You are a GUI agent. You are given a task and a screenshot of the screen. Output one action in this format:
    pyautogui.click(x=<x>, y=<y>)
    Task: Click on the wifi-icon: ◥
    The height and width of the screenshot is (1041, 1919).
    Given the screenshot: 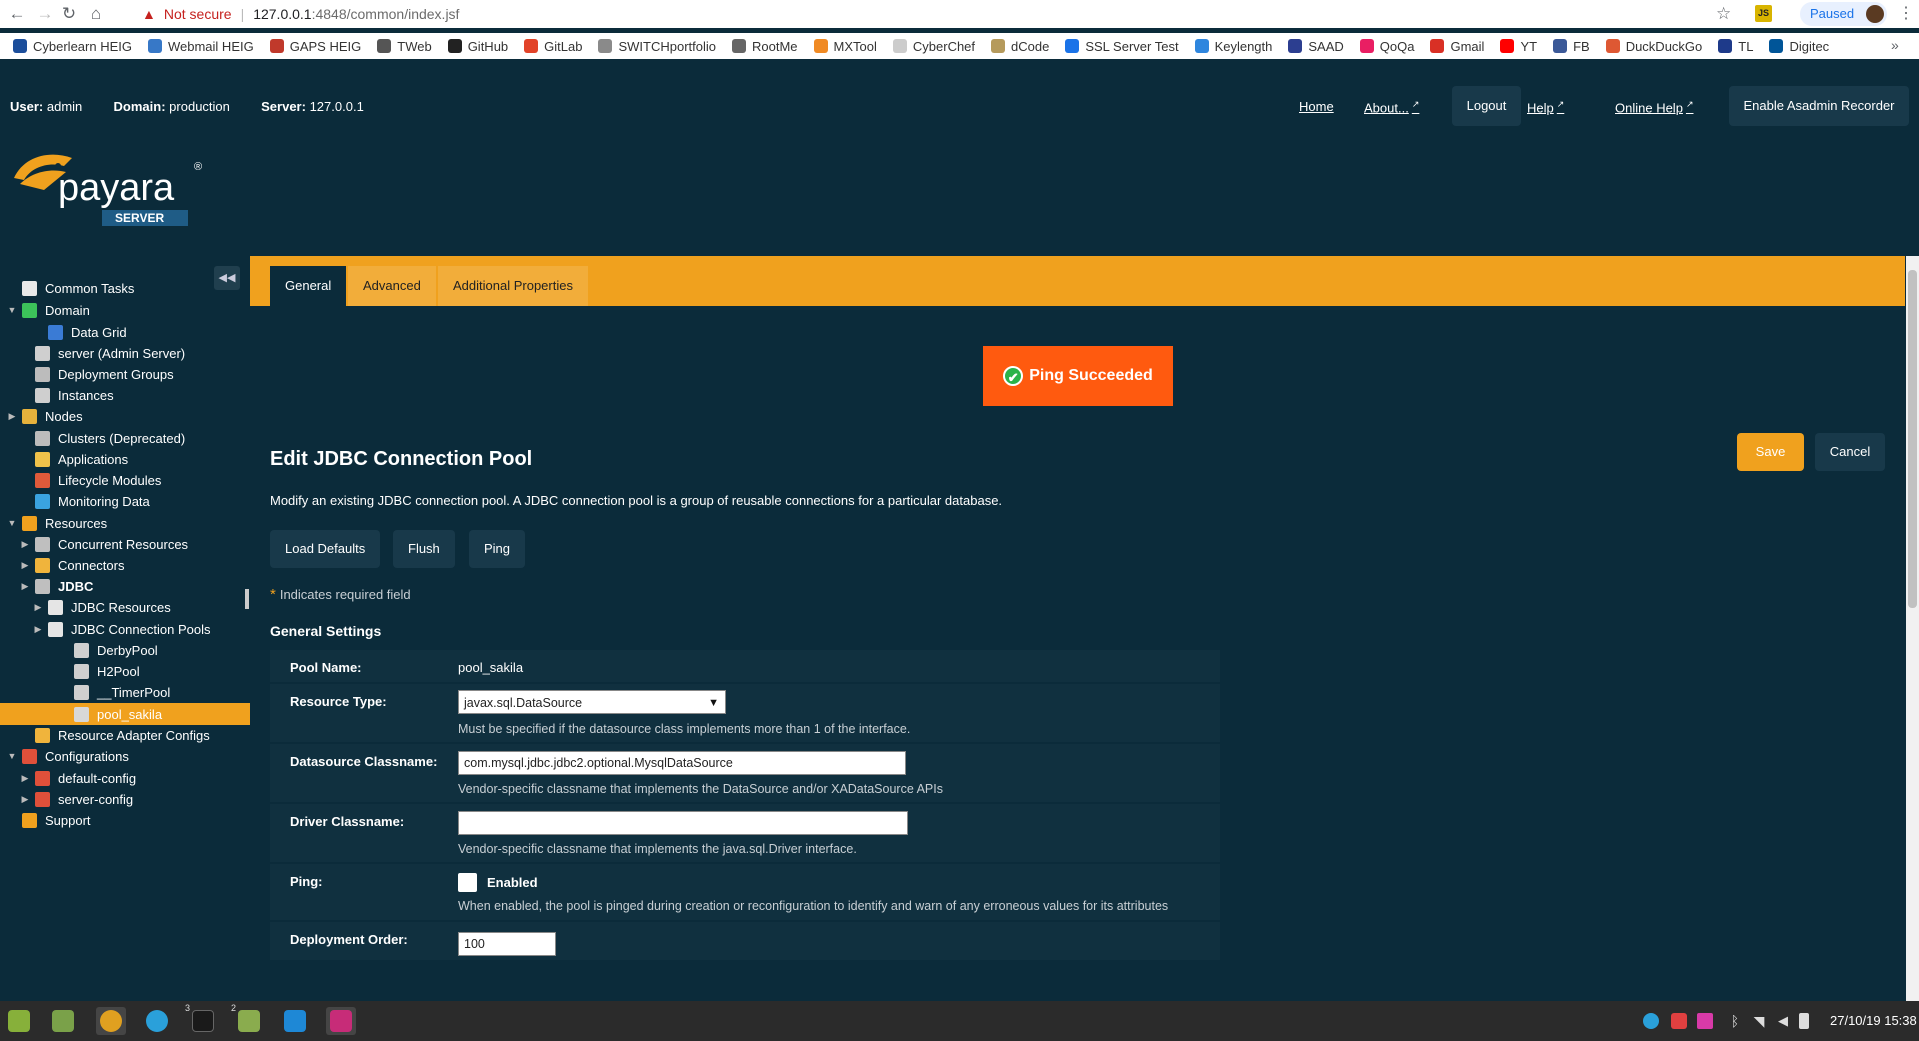 What is the action you would take?
    pyautogui.click(x=1759, y=1021)
    